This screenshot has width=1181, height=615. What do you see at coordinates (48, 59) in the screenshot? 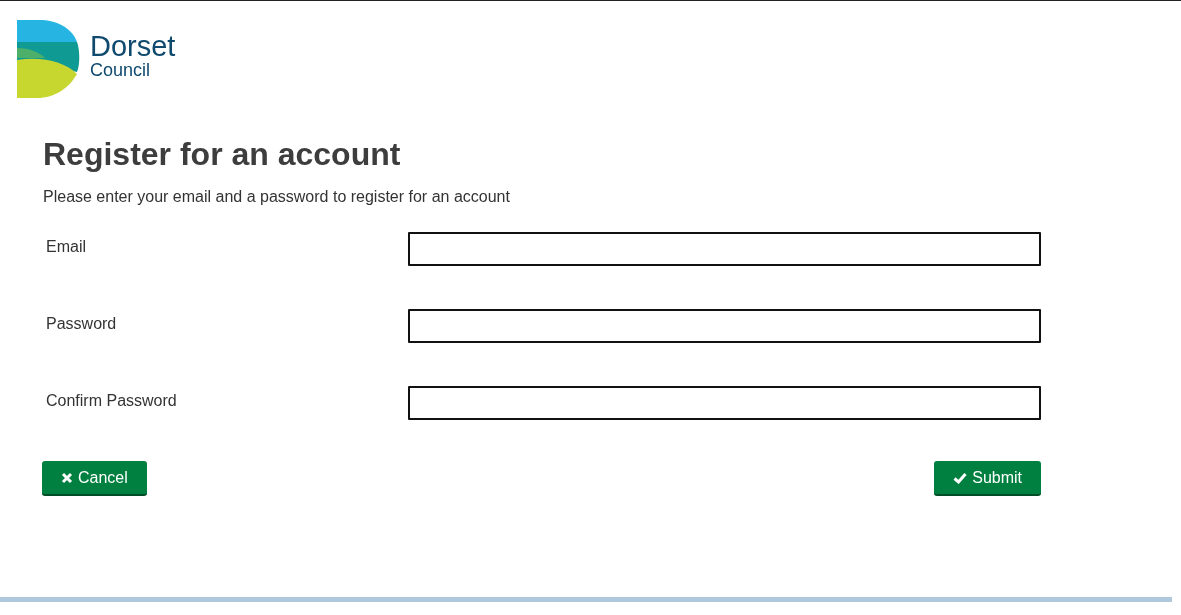
I see `logo-icon` at bounding box center [48, 59].